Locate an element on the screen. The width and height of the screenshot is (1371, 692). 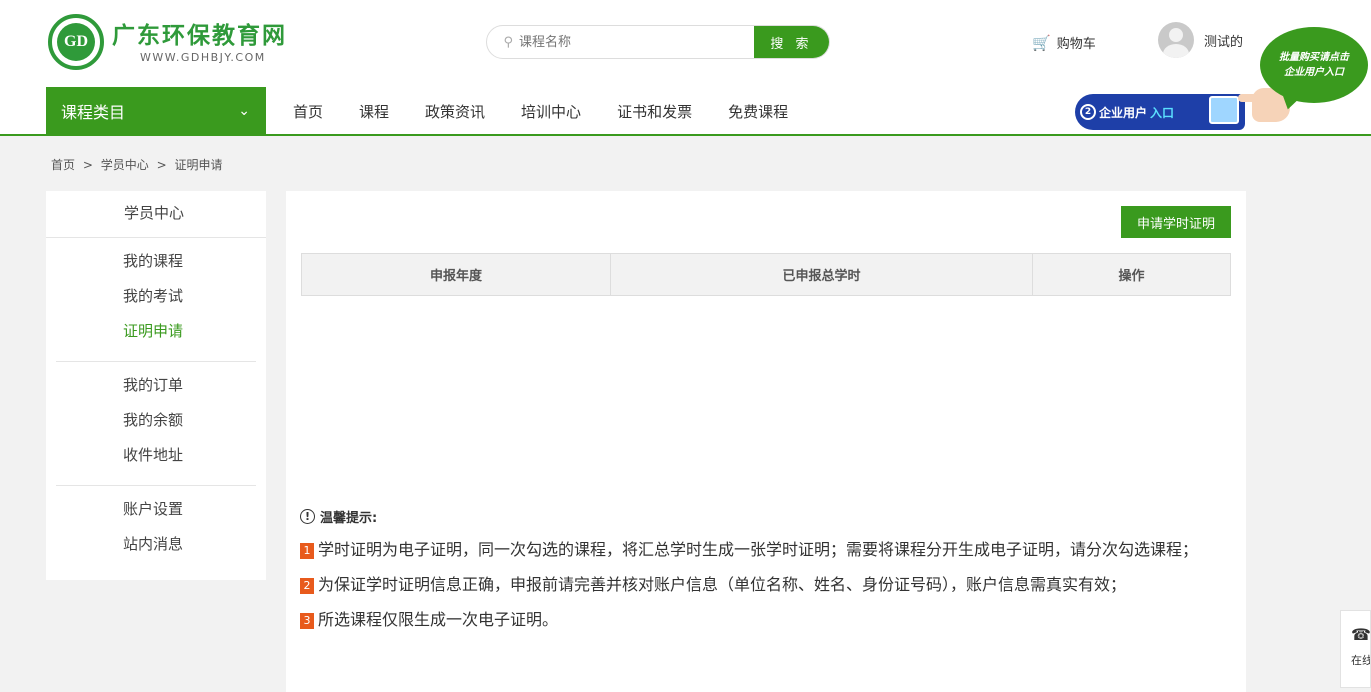
nav-item-certificates: 证书和发票 is located at coordinates (654, 111).